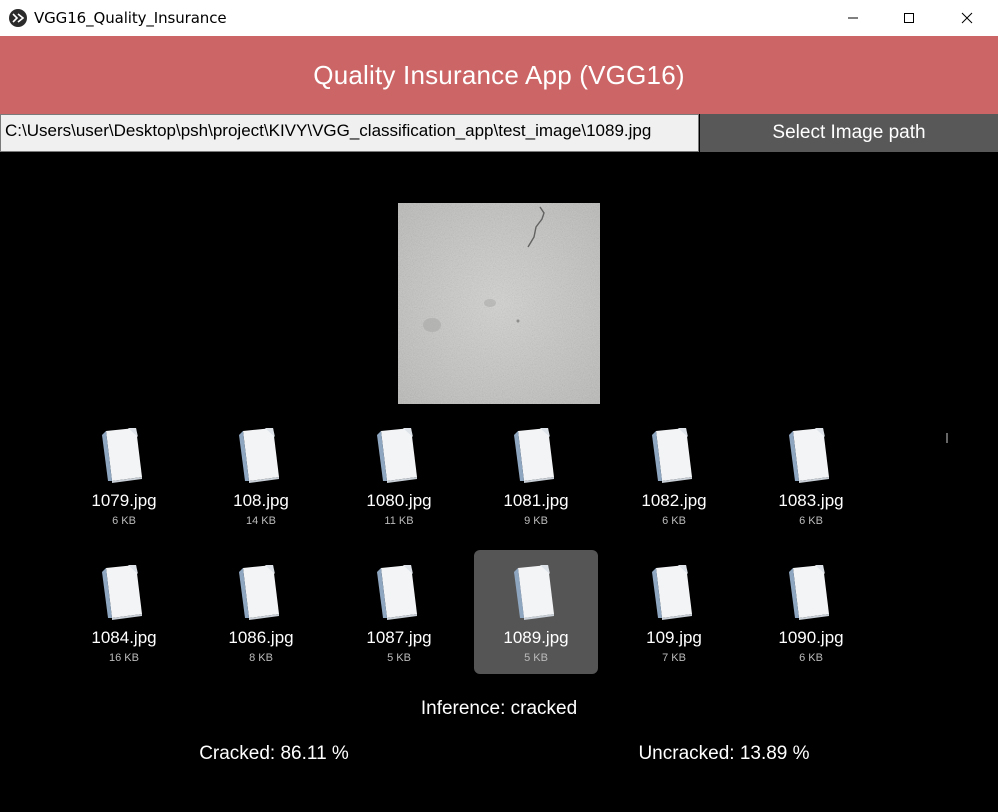 This screenshot has width=998, height=812. I want to click on file-name: 1083.jpg, so click(811, 500).